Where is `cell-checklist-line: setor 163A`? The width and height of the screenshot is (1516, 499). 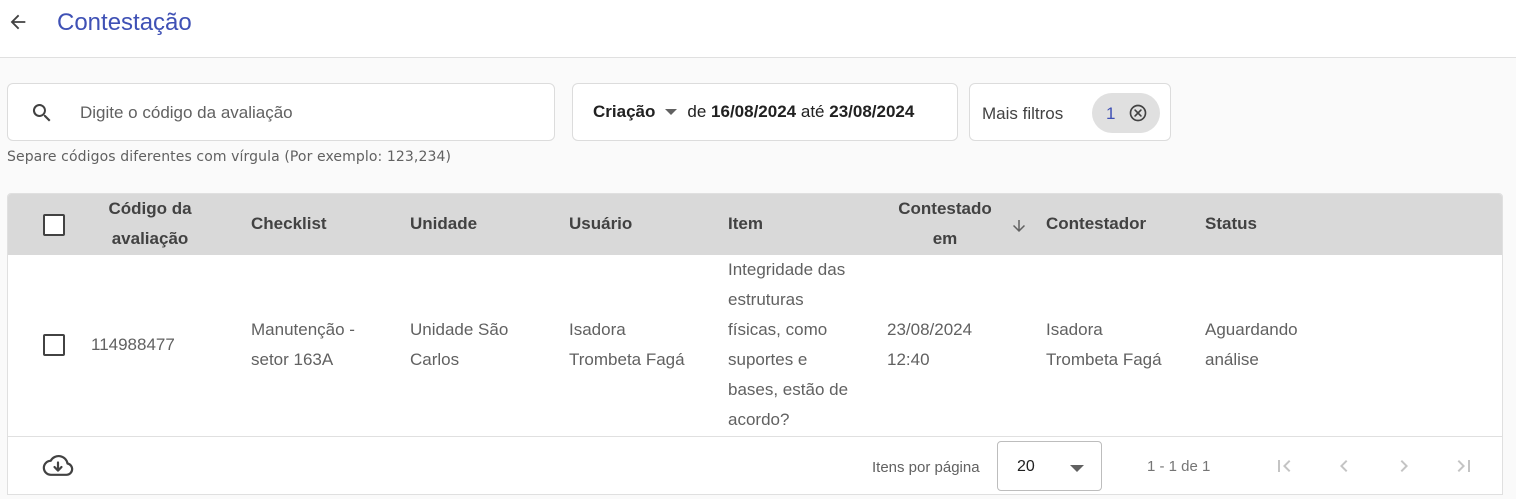
cell-checklist-line: setor 163A is located at coordinates (292, 359).